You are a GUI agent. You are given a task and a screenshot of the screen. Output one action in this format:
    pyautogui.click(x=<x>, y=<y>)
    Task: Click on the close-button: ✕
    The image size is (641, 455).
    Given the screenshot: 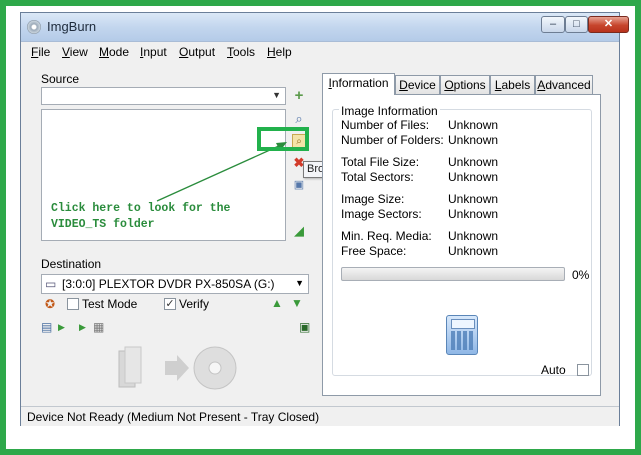 What is the action you would take?
    pyautogui.click(x=608, y=24)
    